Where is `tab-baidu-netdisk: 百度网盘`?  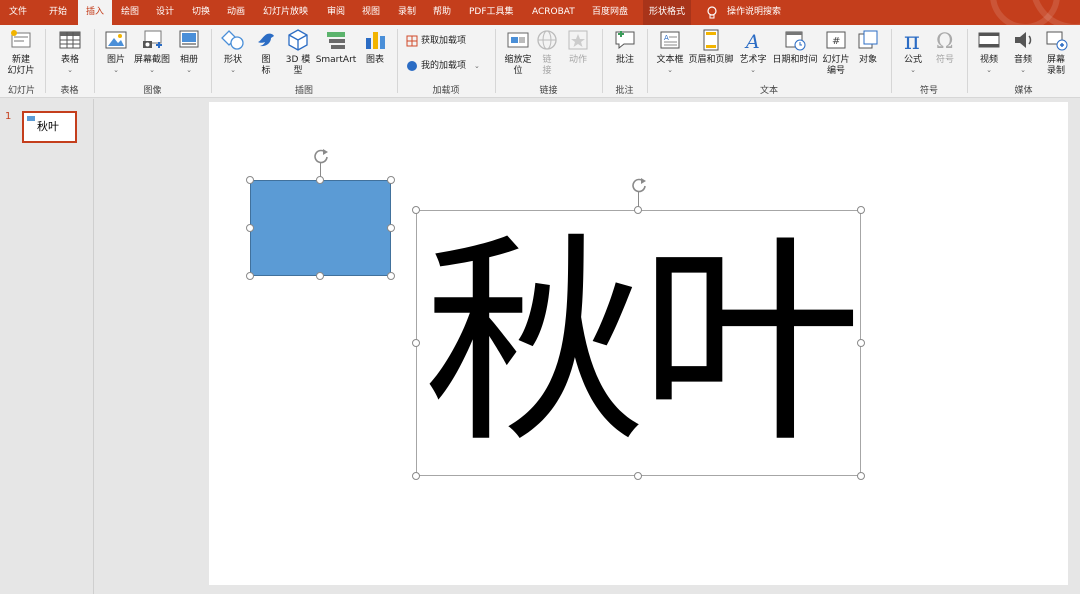 tab-baidu-netdisk: 百度网盘 is located at coordinates (610, 12).